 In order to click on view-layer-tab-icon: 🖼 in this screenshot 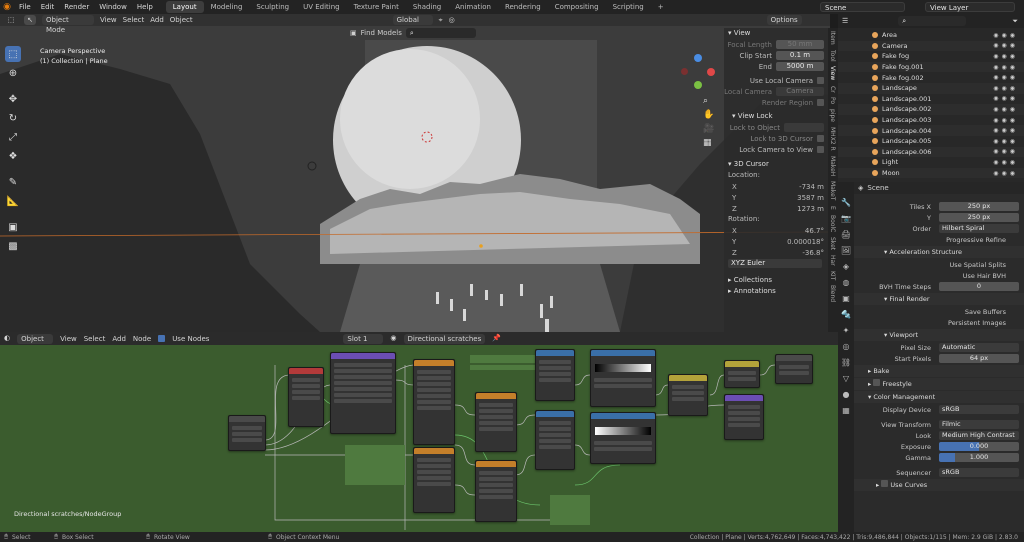, I will do `click(846, 250)`.